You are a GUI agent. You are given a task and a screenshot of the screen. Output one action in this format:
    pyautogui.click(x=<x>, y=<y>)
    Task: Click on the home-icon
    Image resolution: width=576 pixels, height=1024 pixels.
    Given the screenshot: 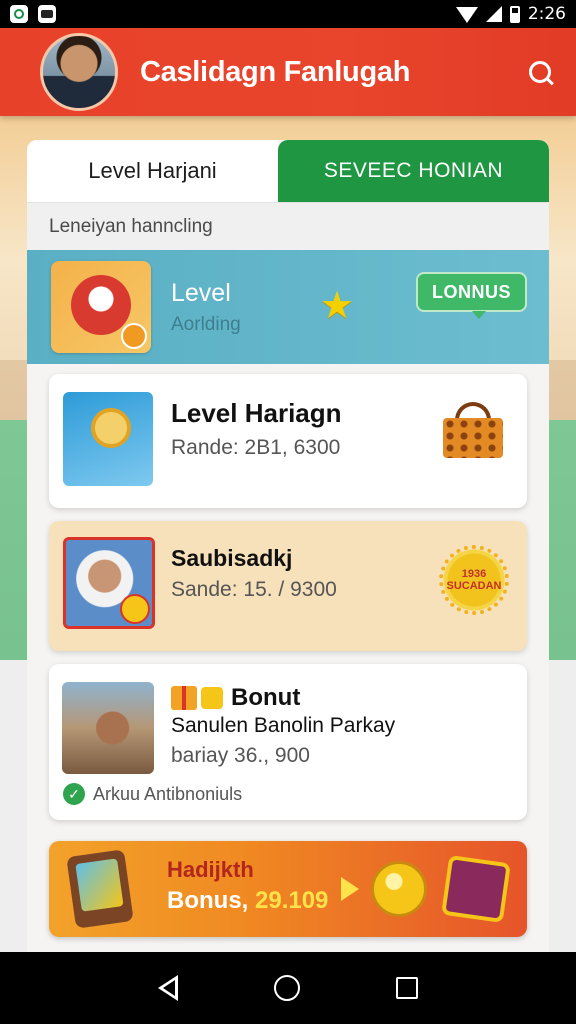 What is the action you would take?
    pyautogui.click(x=287, y=988)
    